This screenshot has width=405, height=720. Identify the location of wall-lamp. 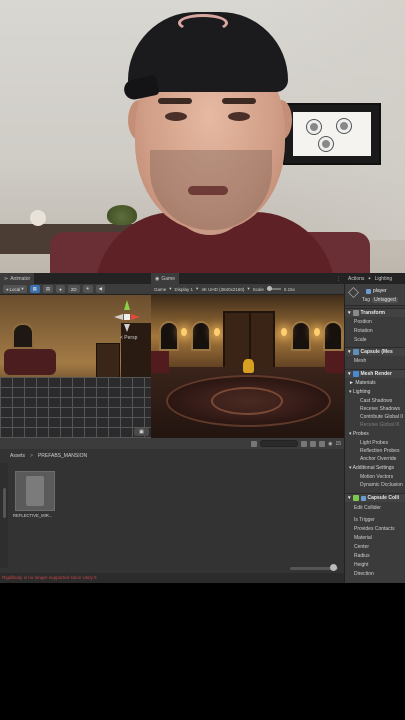
(217, 332).